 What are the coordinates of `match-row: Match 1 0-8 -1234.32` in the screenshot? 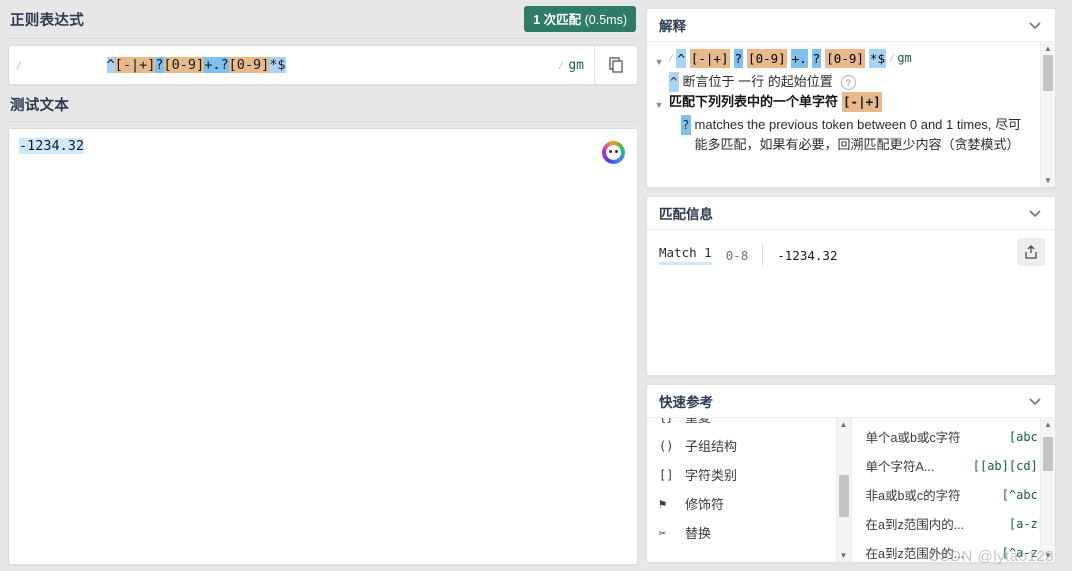 It's located at (748, 255).